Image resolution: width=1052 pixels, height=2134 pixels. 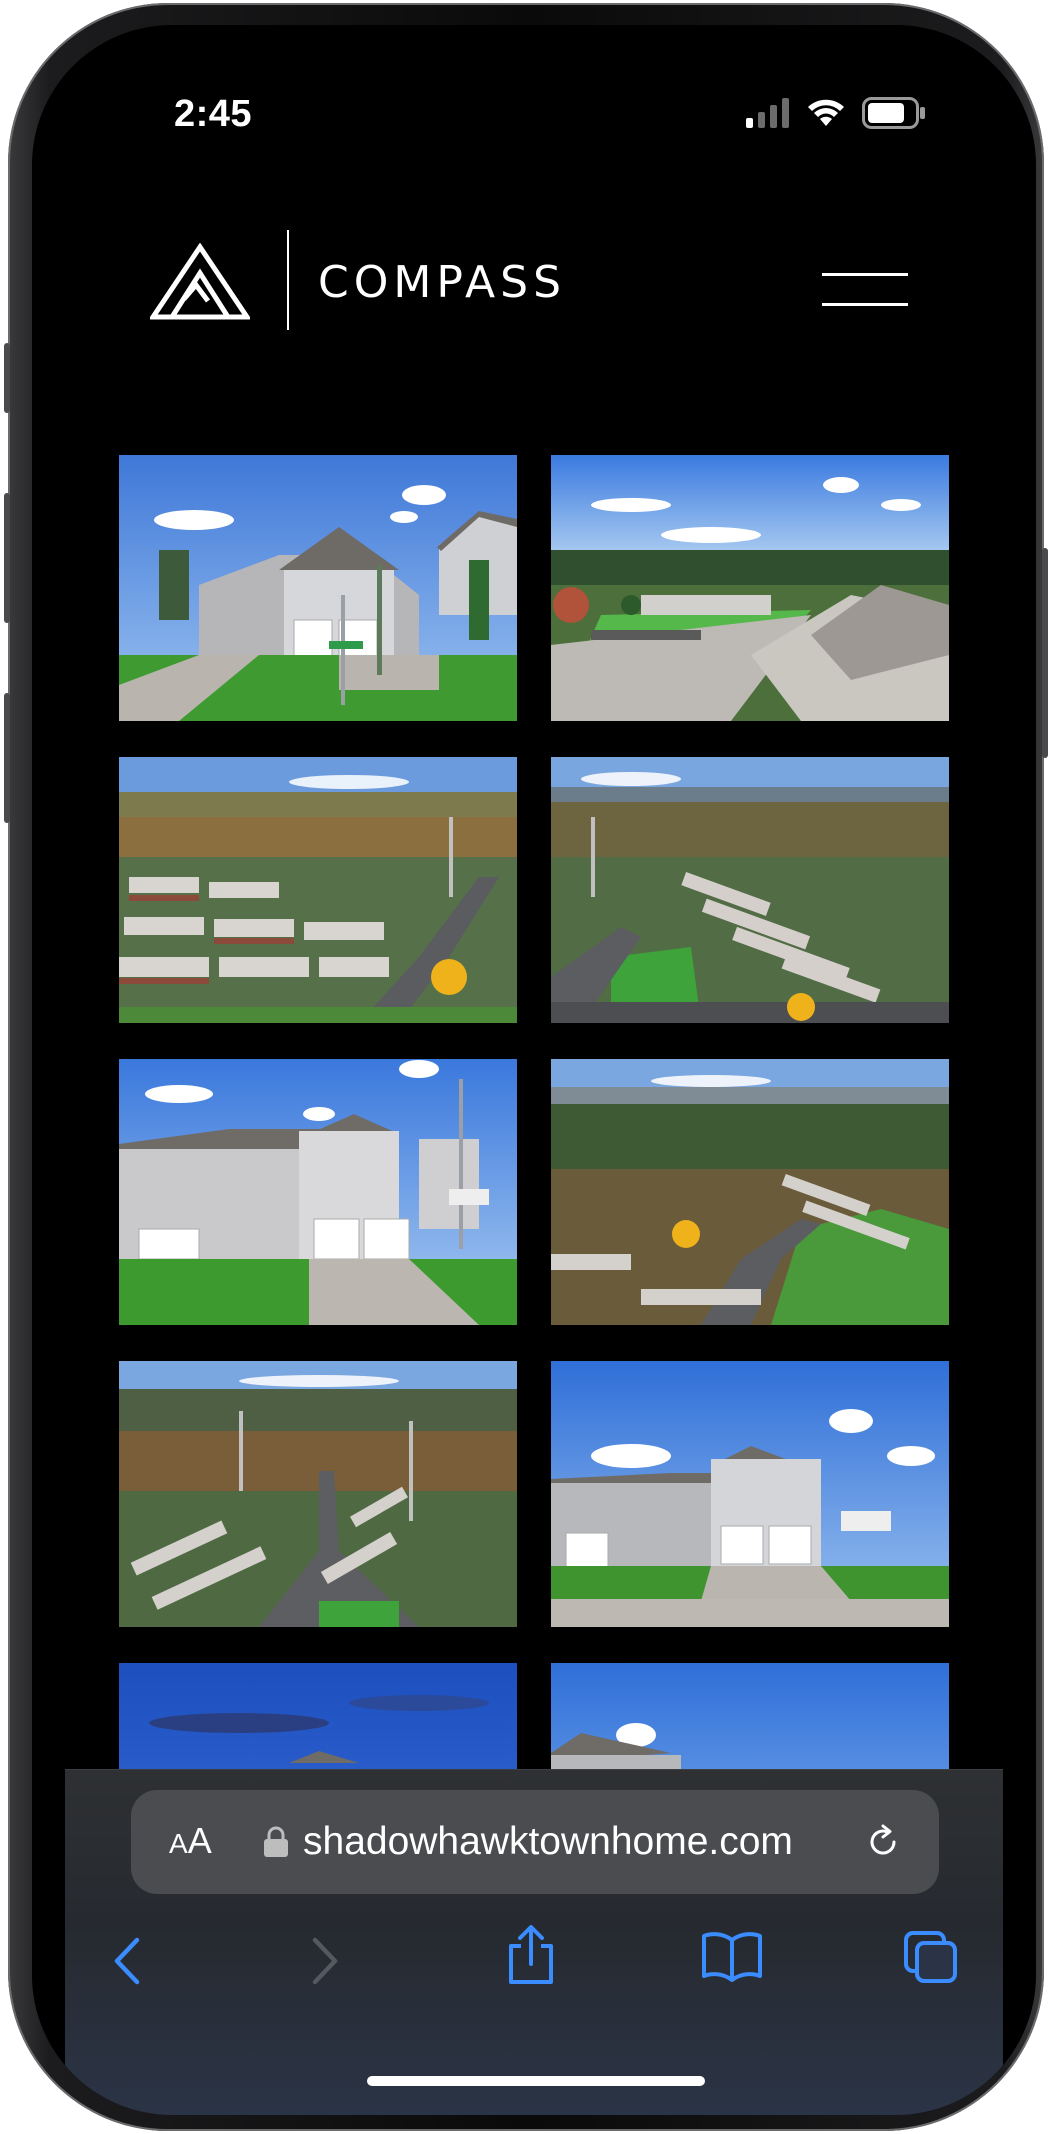 I want to click on back-chevron-icon, so click(x=128, y=1963).